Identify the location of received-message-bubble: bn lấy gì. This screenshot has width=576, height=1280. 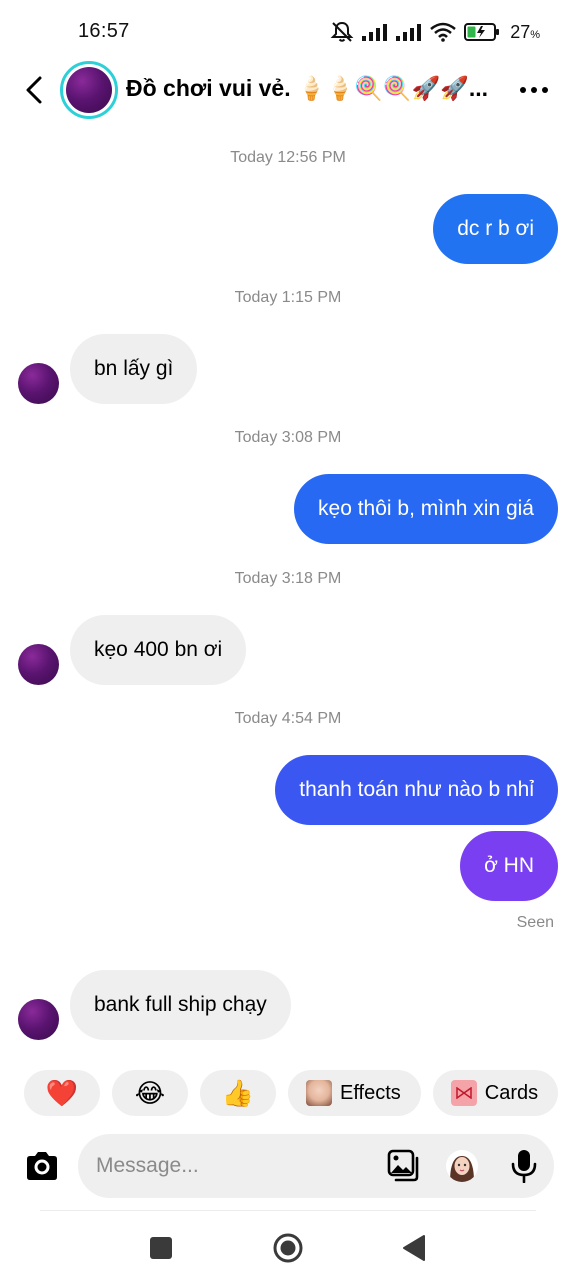
(134, 369).